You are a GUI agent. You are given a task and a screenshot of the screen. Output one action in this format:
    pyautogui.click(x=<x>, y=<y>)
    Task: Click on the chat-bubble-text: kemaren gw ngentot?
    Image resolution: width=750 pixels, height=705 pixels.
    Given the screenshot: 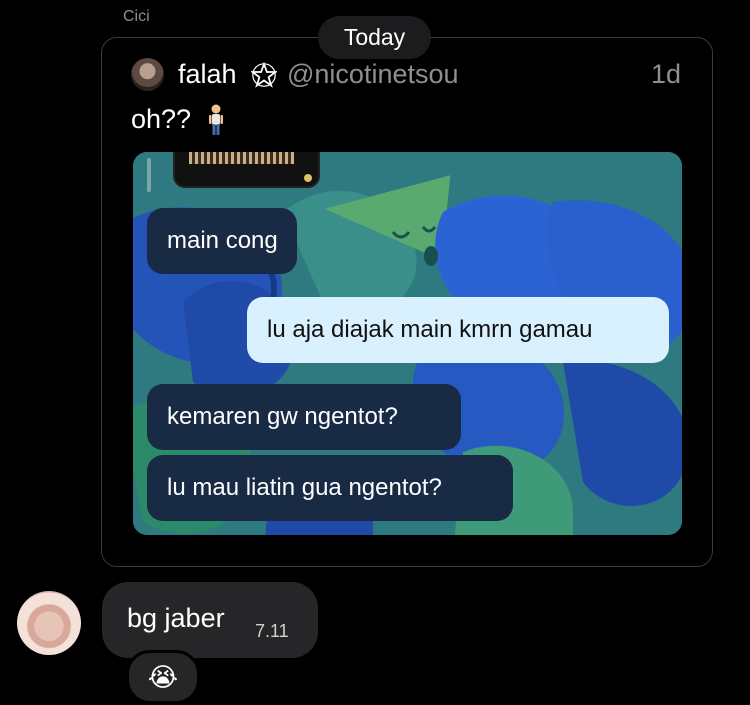 What is the action you would take?
    pyautogui.click(x=282, y=416)
    